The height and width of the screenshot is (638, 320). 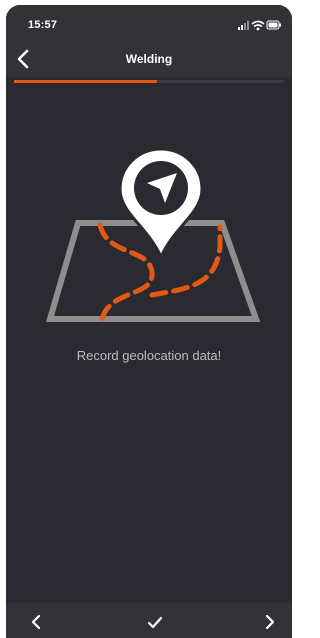 I want to click on status-bar: 15:57, so click(x=149, y=23).